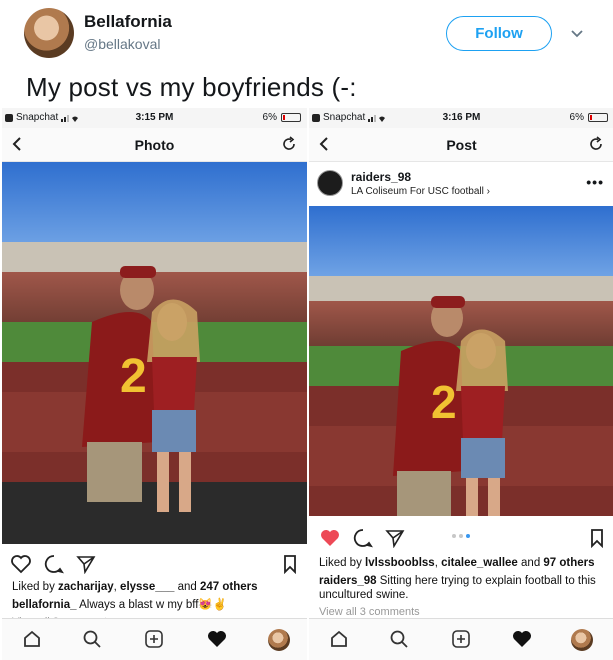 The width and height of the screenshot is (613, 660). Describe the element at coordinates (595, 182) in the screenshot. I see `more-options-icon: •••` at that location.